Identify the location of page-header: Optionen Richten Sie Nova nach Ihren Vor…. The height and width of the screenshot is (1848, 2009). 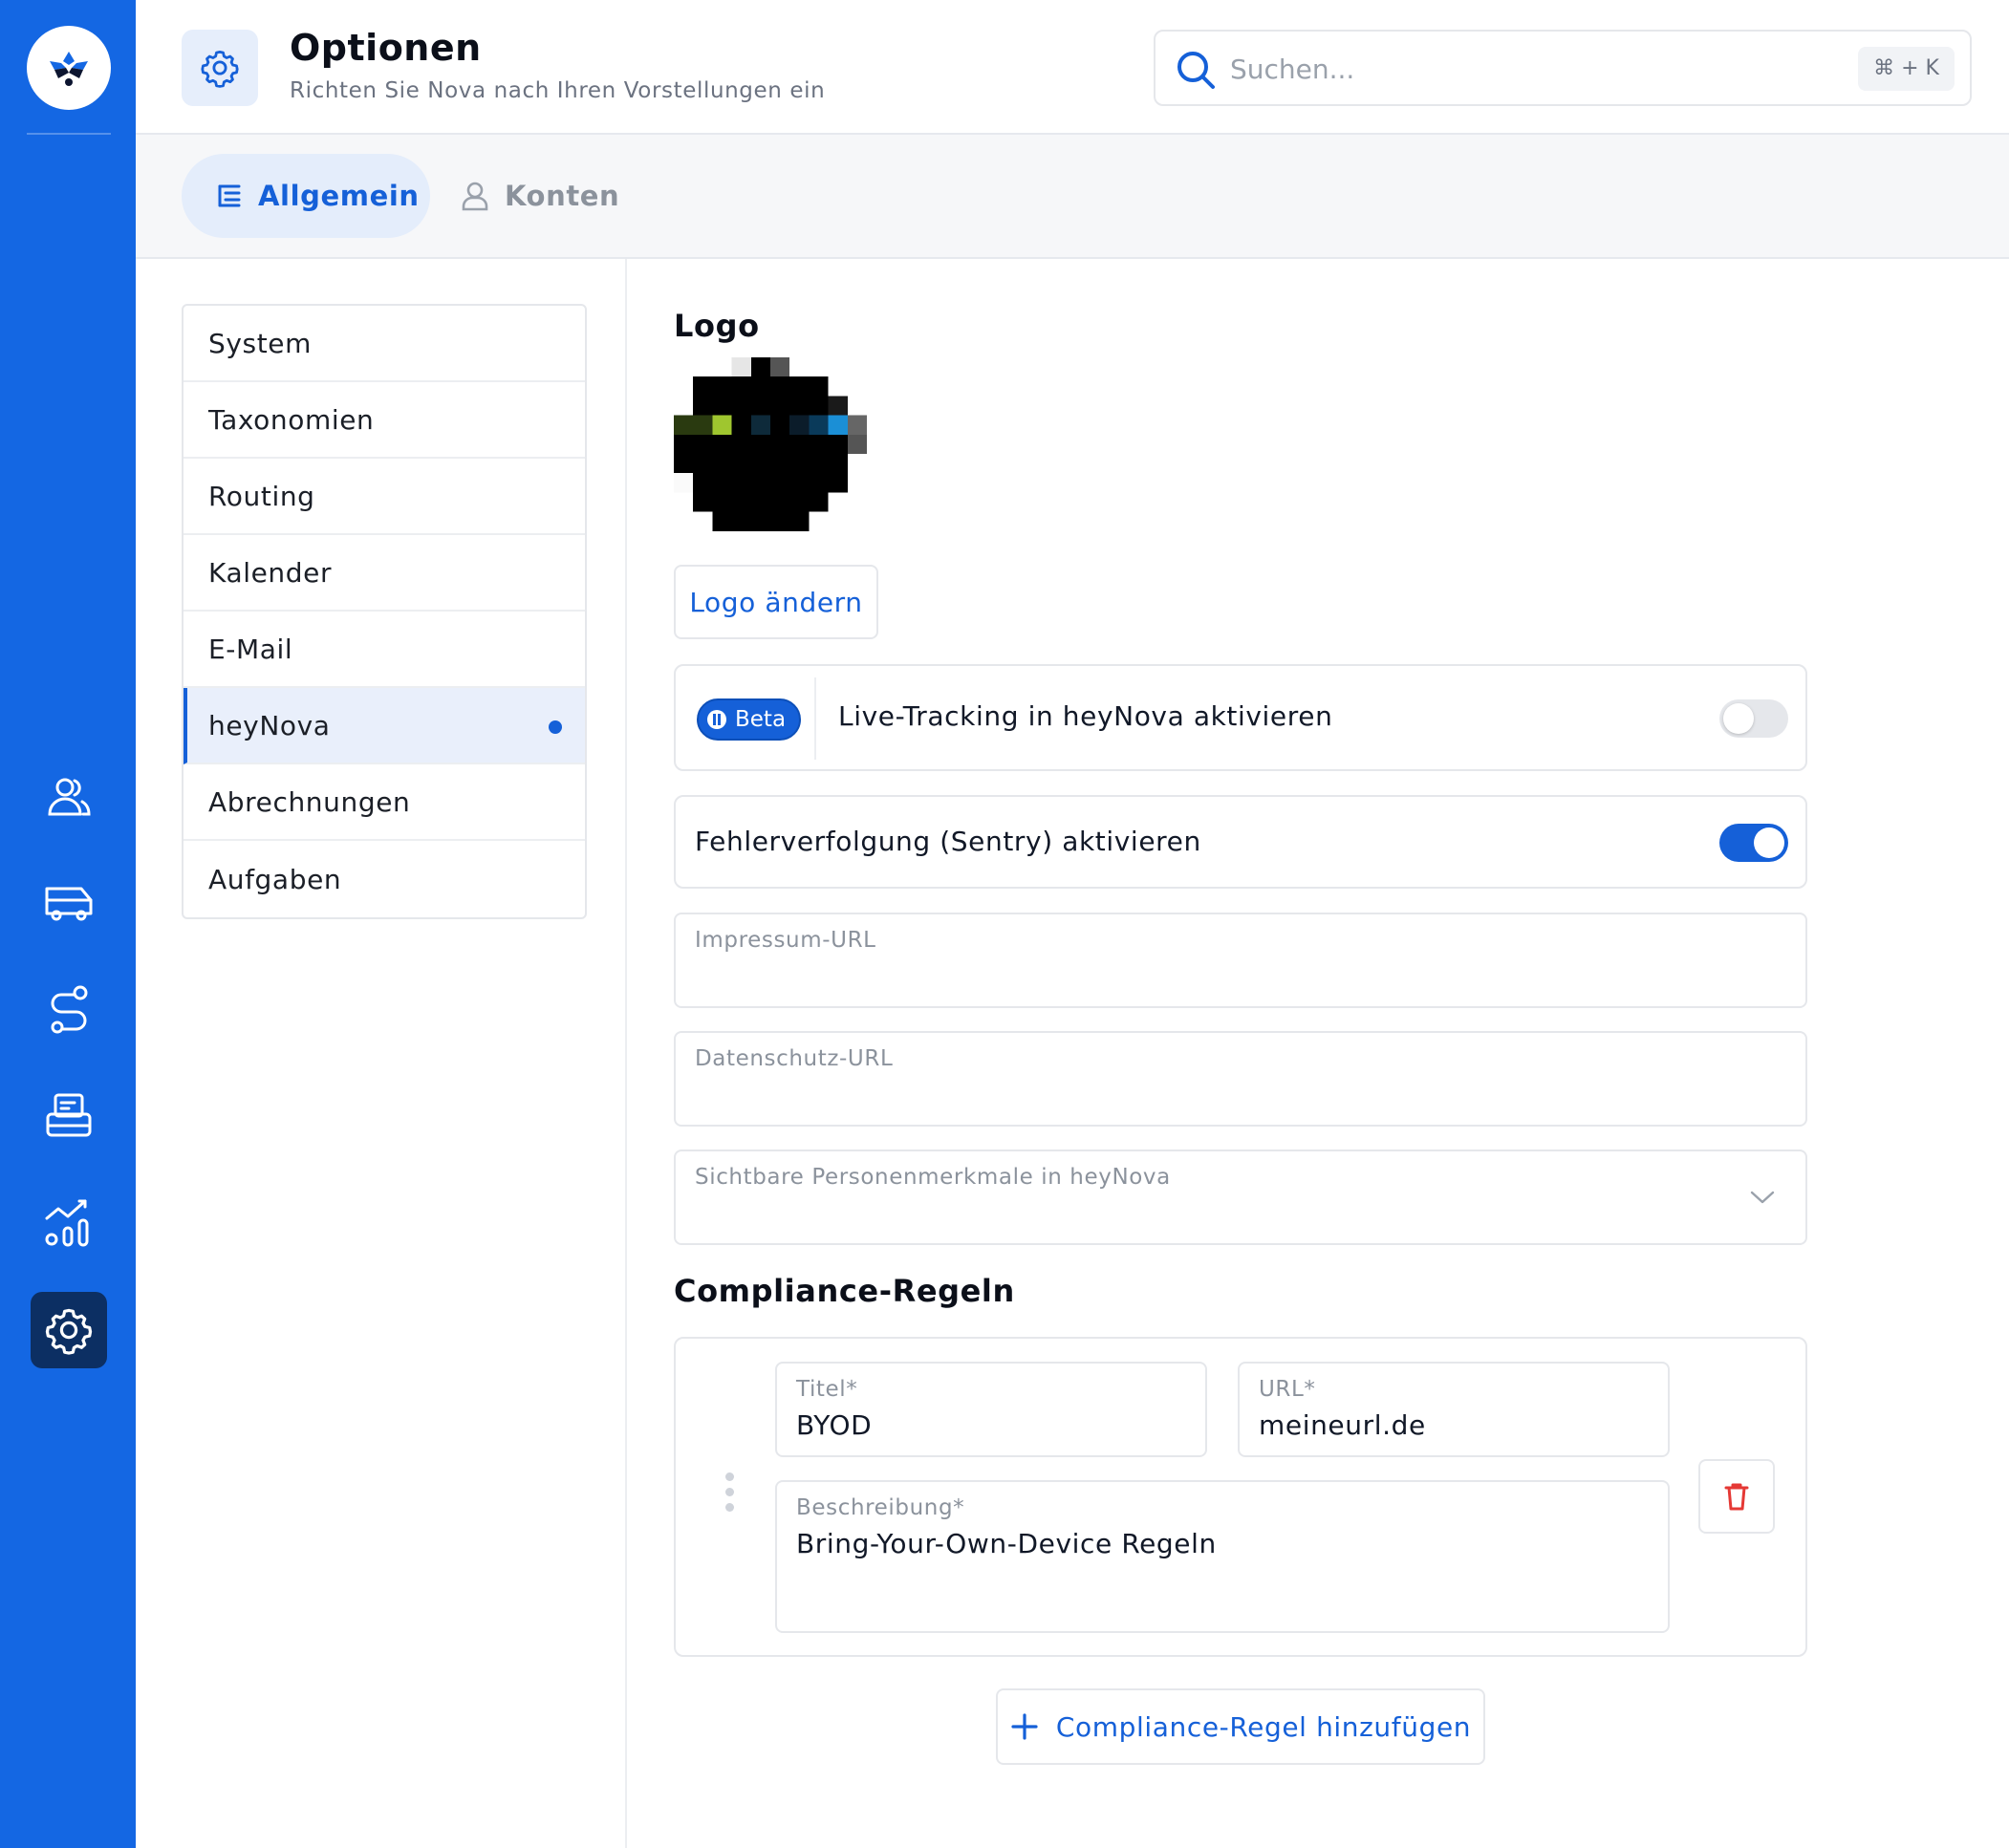
(1072, 67).